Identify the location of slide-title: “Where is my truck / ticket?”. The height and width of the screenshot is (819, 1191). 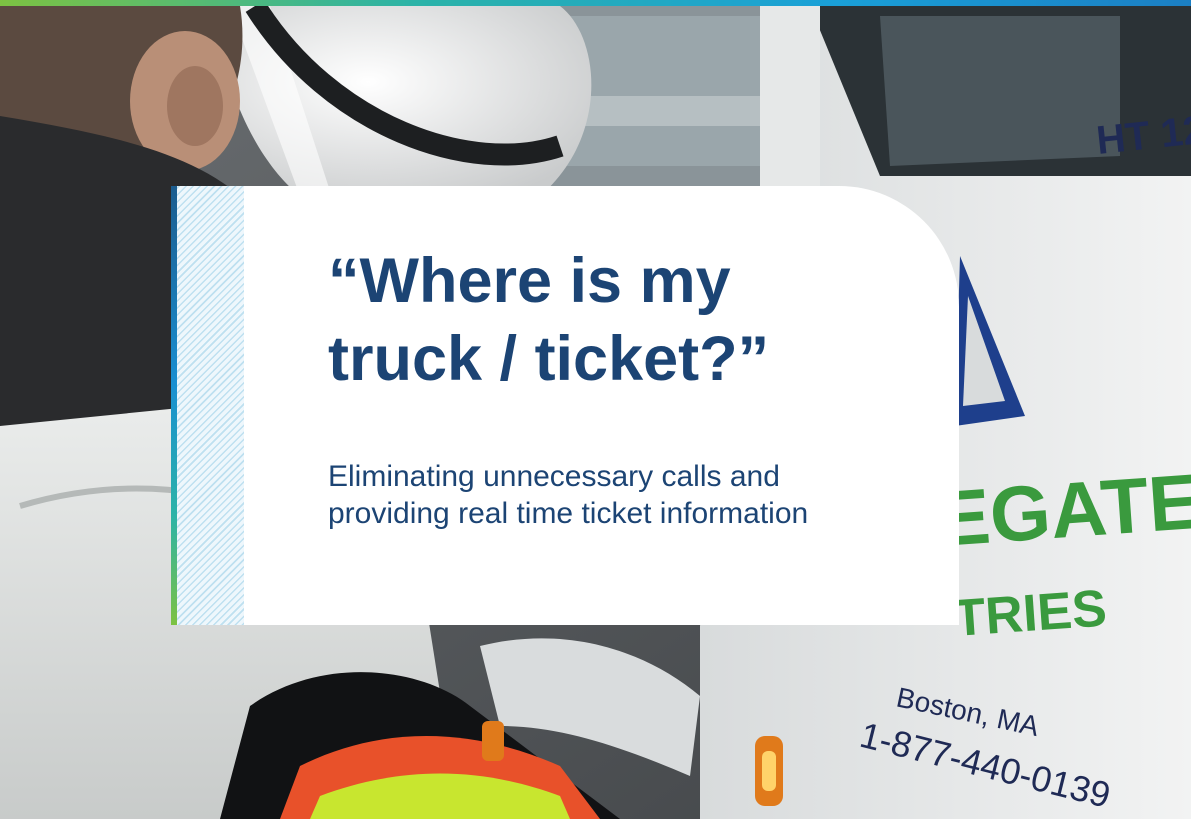
(549, 320).